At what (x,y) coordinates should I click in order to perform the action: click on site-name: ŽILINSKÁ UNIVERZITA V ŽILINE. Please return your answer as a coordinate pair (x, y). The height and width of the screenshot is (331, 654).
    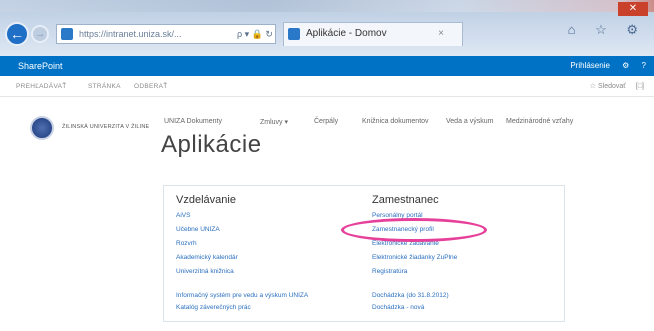
    Looking at the image, I should click on (105, 127).